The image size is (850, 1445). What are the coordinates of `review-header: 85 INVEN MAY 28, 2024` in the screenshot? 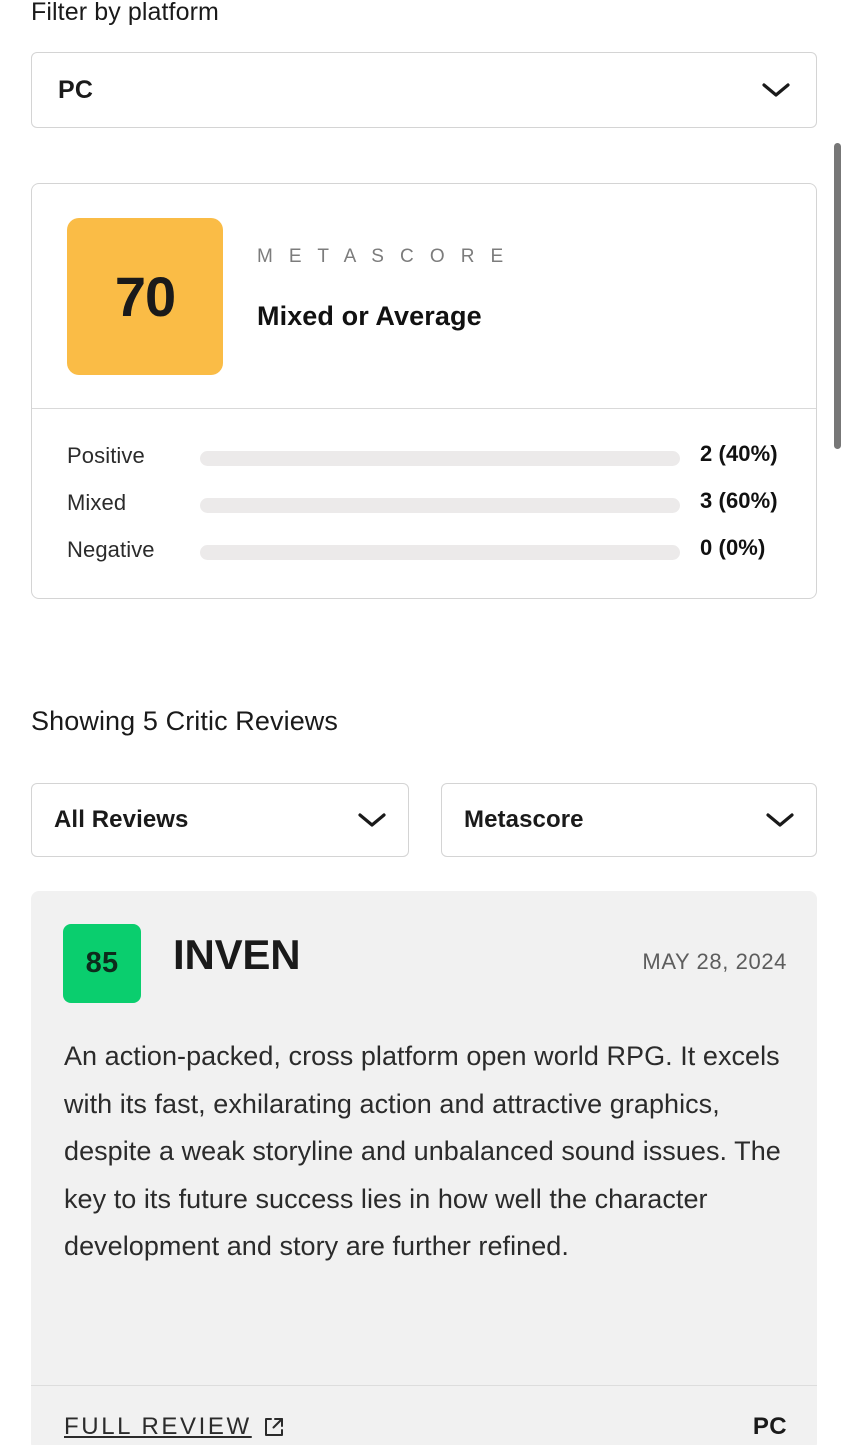 It's located at (424, 962).